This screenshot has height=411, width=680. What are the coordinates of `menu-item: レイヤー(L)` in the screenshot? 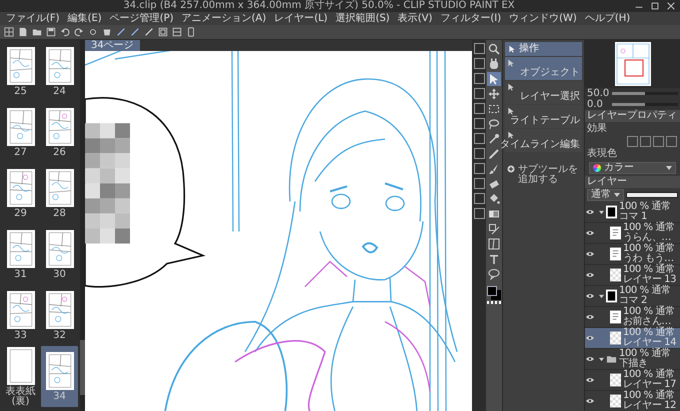 It's located at (301, 19).